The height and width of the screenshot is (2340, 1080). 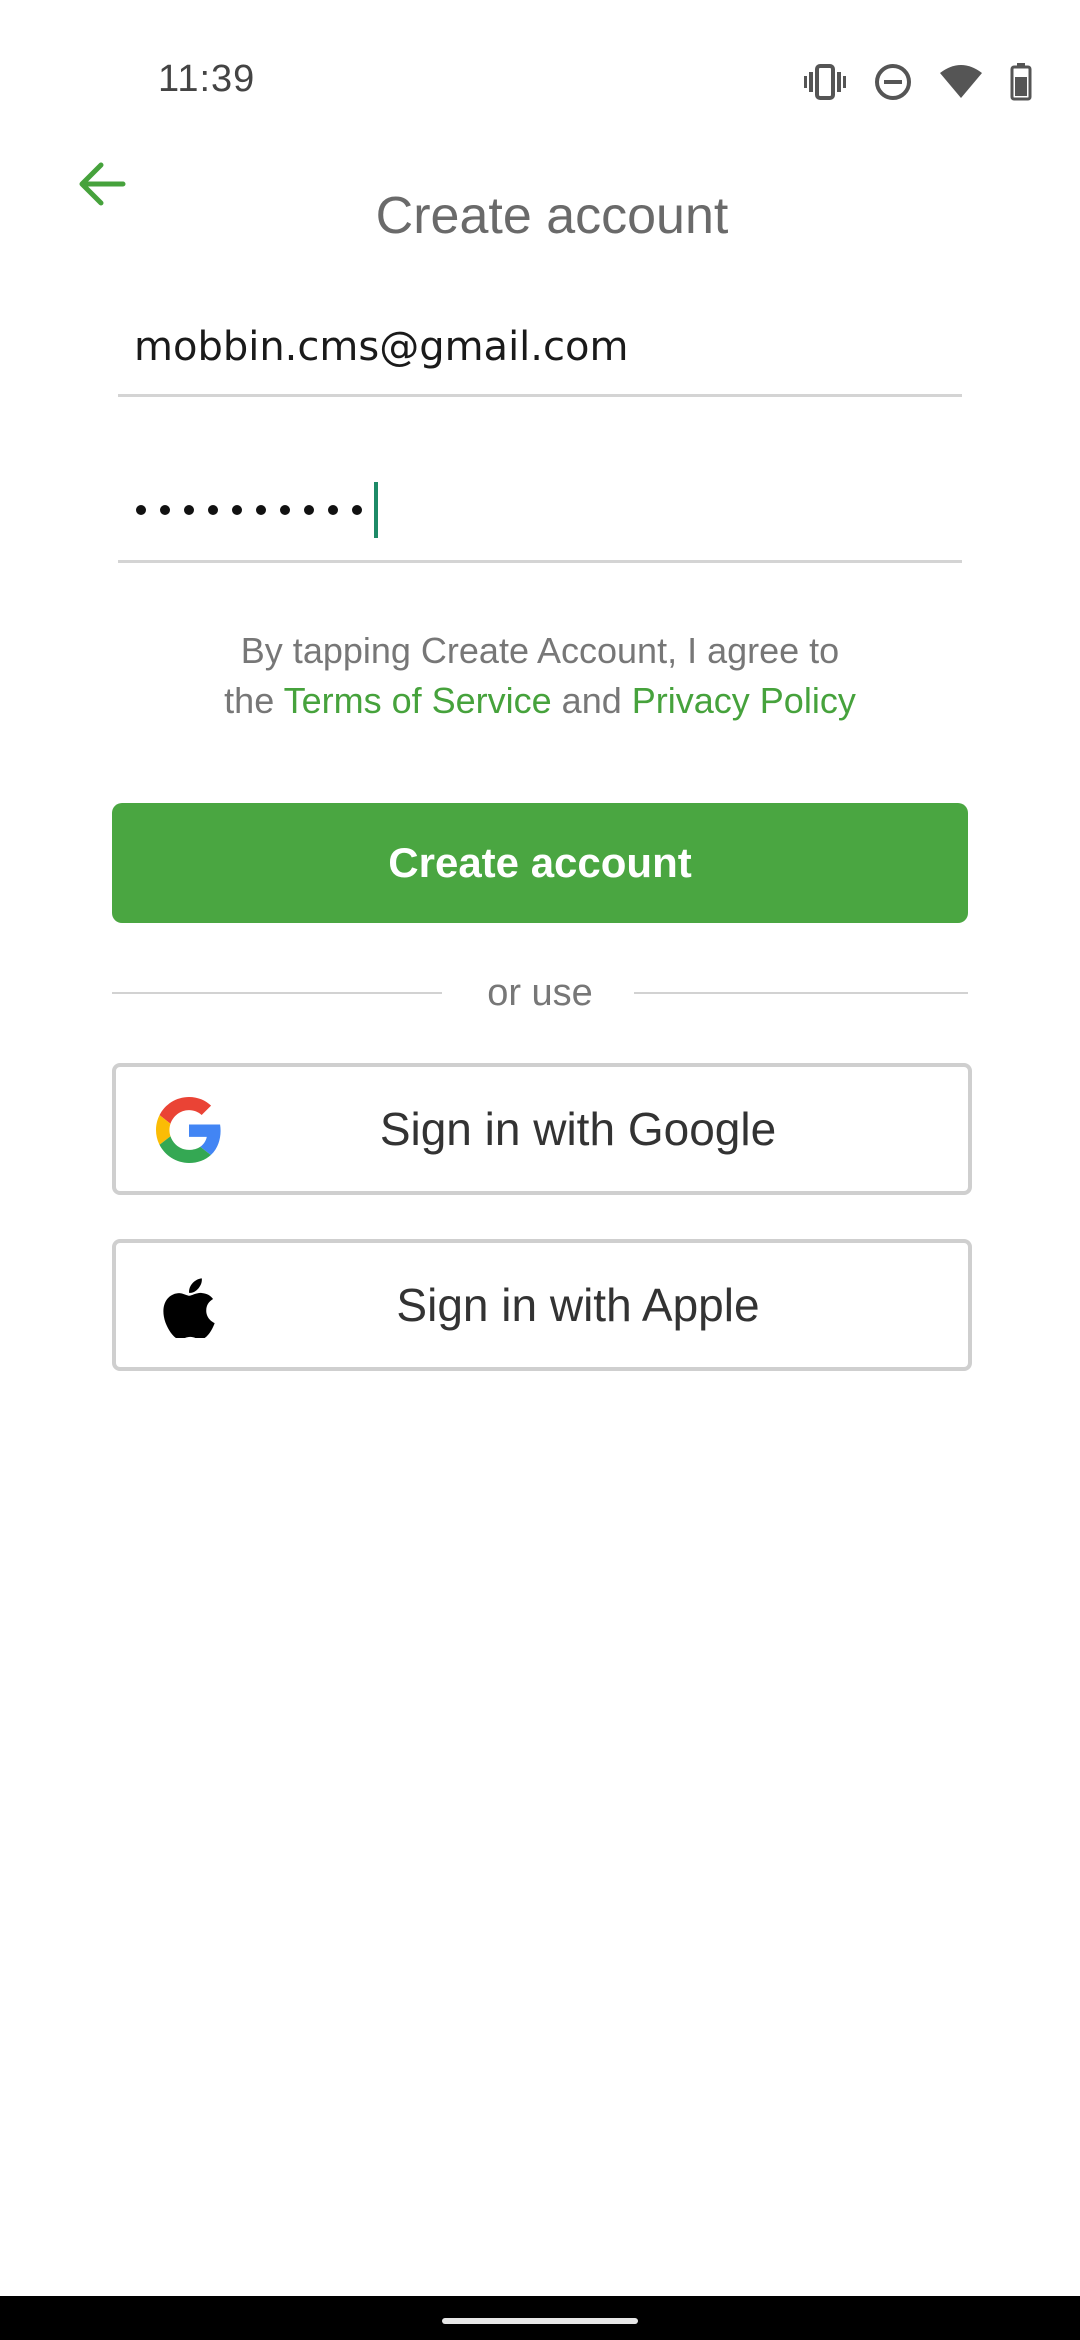 I want to click on email-field-container, so click(x=540, y=348).